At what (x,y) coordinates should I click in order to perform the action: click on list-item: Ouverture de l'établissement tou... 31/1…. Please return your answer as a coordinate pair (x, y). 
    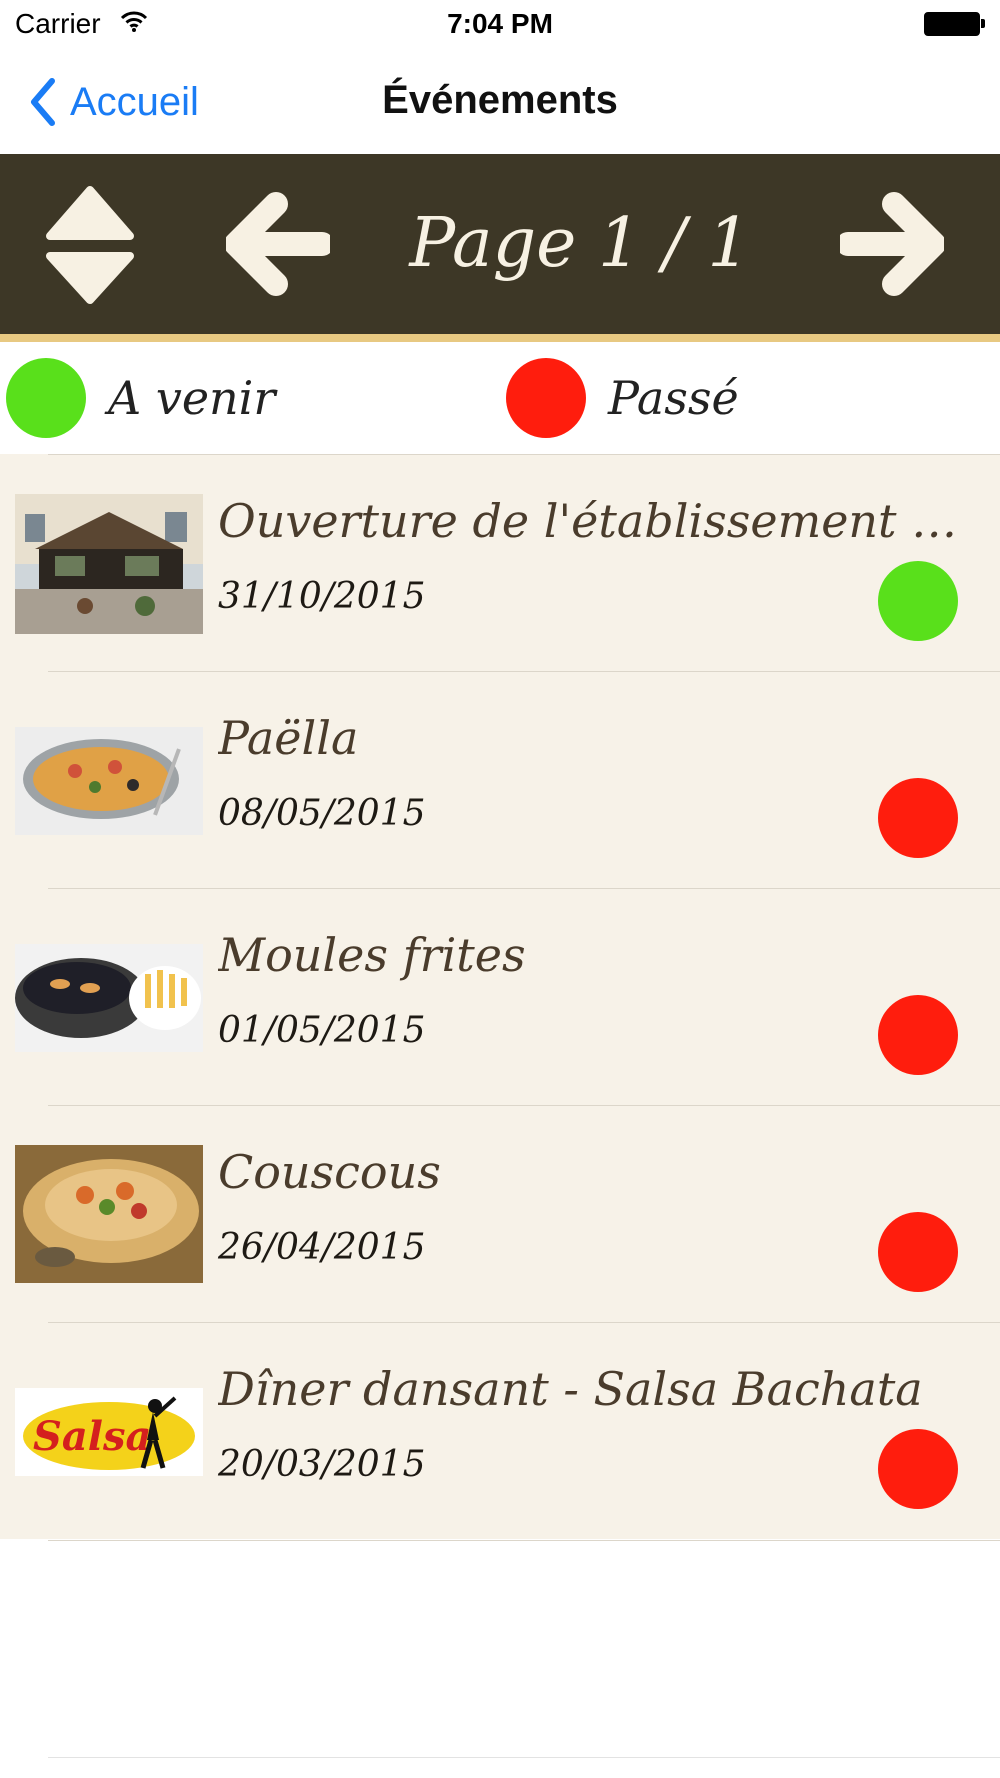
    Looking at the image, I should click on (500, 562).